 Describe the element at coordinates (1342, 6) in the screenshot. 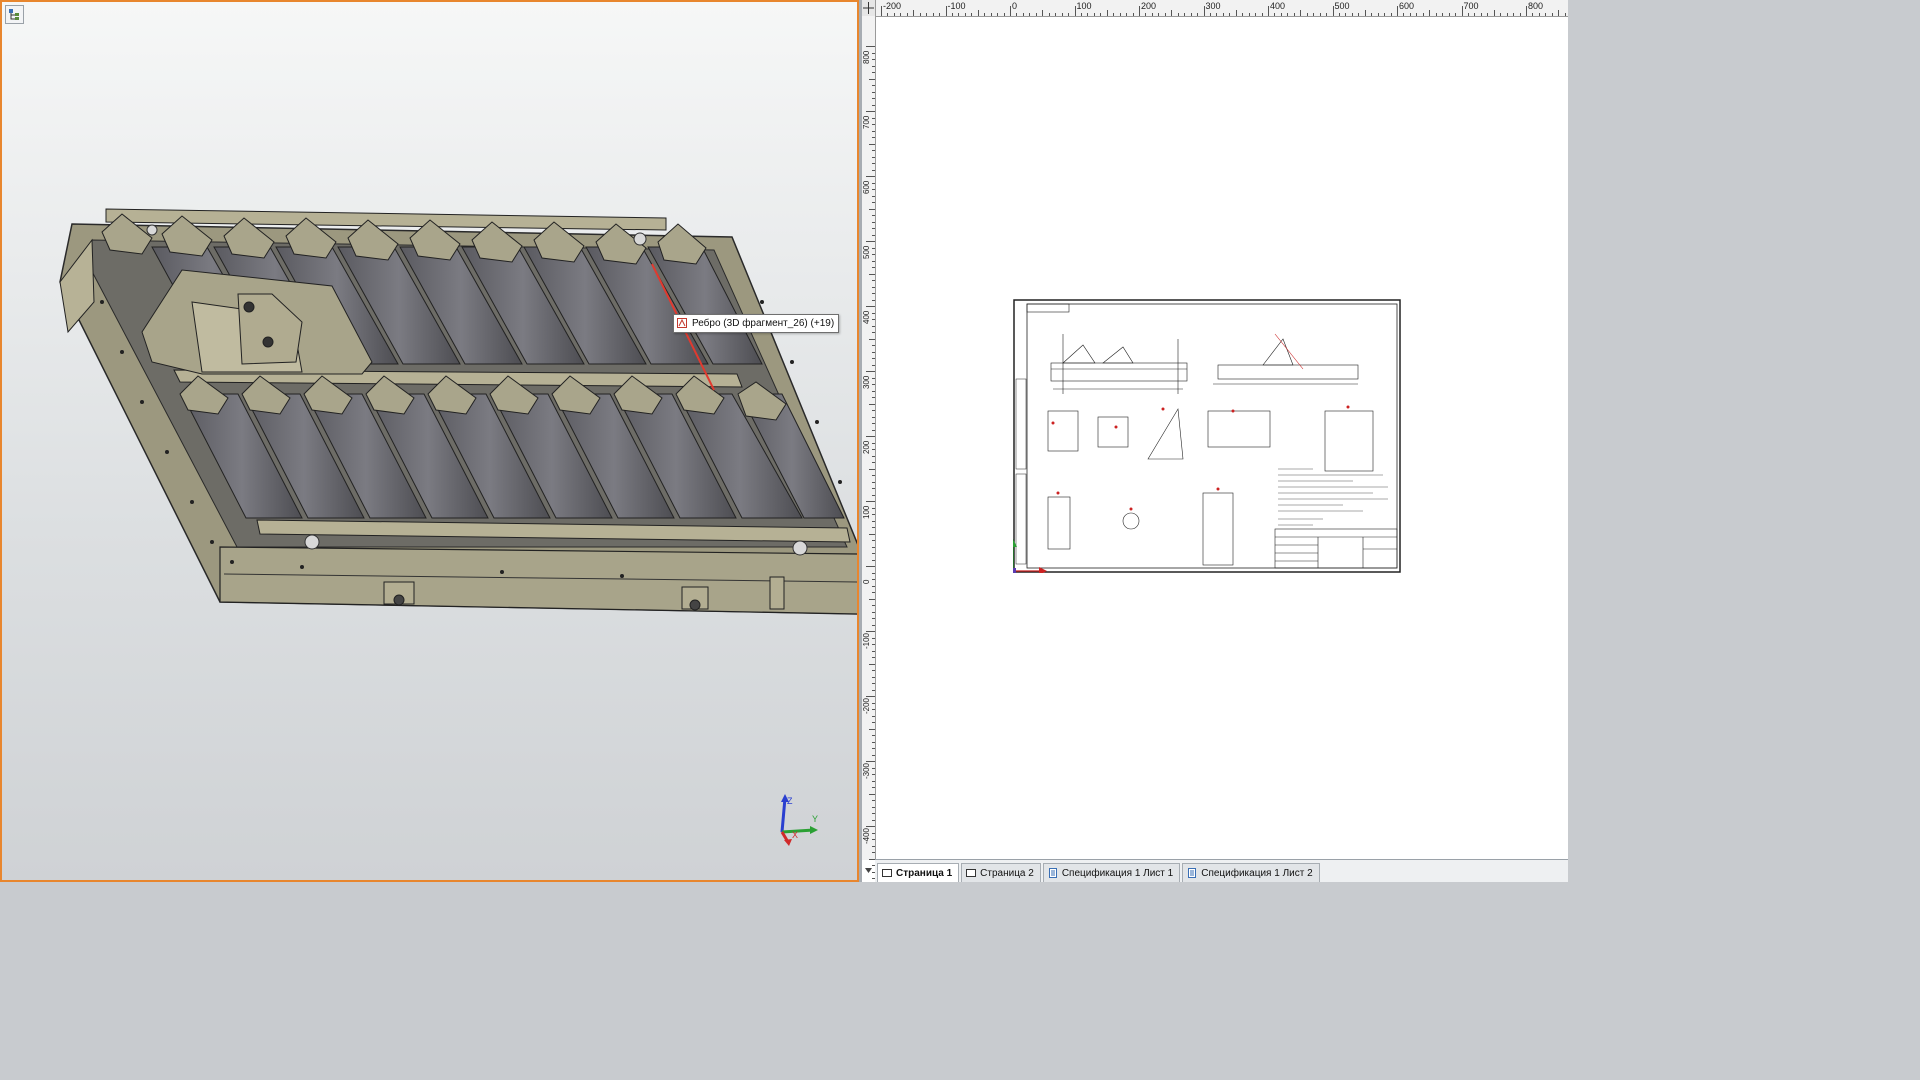

I see `ruler-label: 500` at that location.